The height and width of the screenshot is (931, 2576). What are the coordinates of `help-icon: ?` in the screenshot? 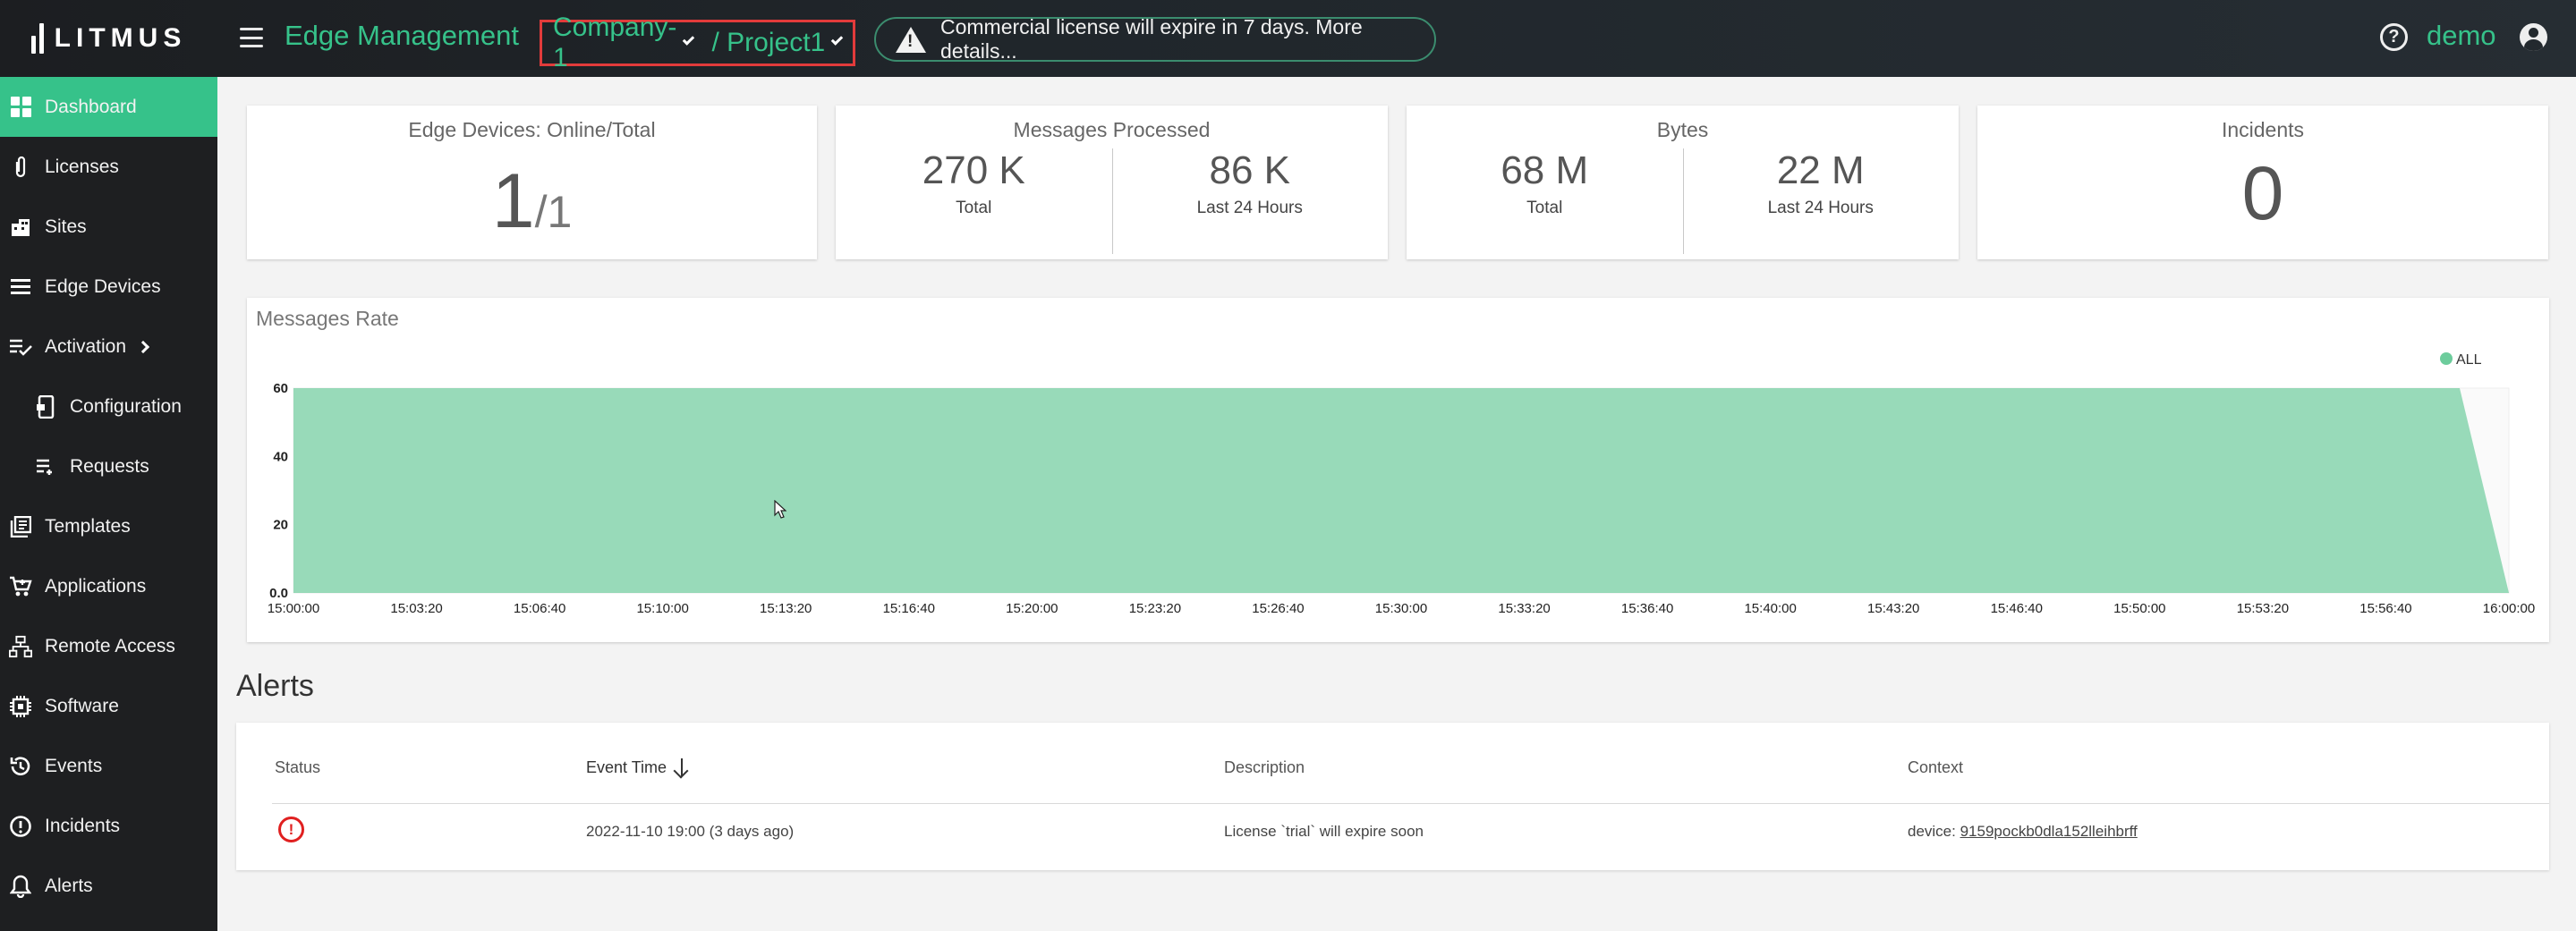 It's located at (2394, 37).